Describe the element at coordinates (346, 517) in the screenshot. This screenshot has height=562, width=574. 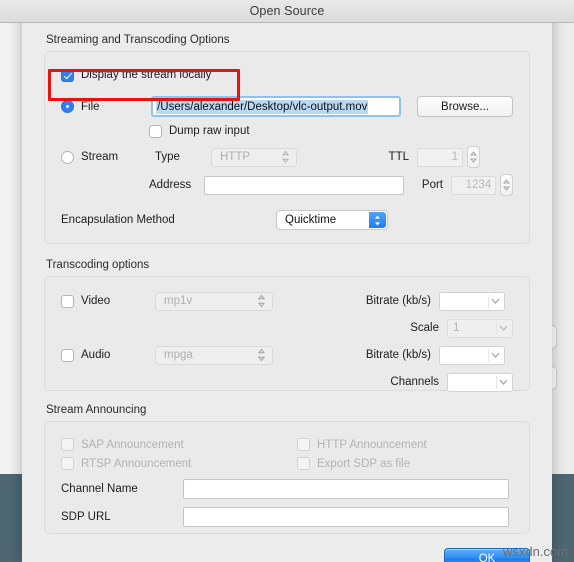
I see `sdp-url-input` at that location.